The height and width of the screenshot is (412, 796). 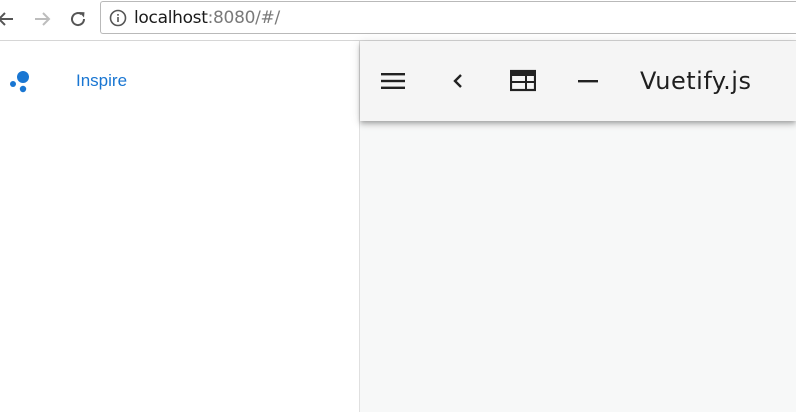 I want to click on drawer-item-label: Inspire, so click(x=102, y=80).